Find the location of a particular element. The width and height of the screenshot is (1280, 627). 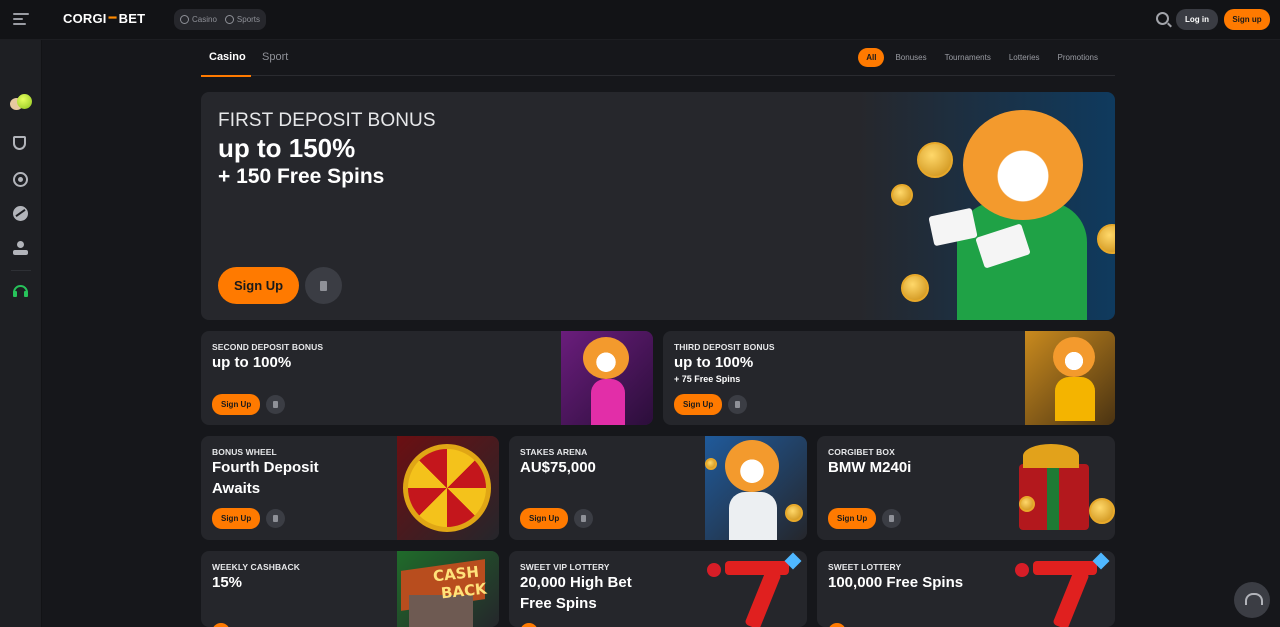

card-kicker: CORGIBET BOX is located at coordinates (861, 452).